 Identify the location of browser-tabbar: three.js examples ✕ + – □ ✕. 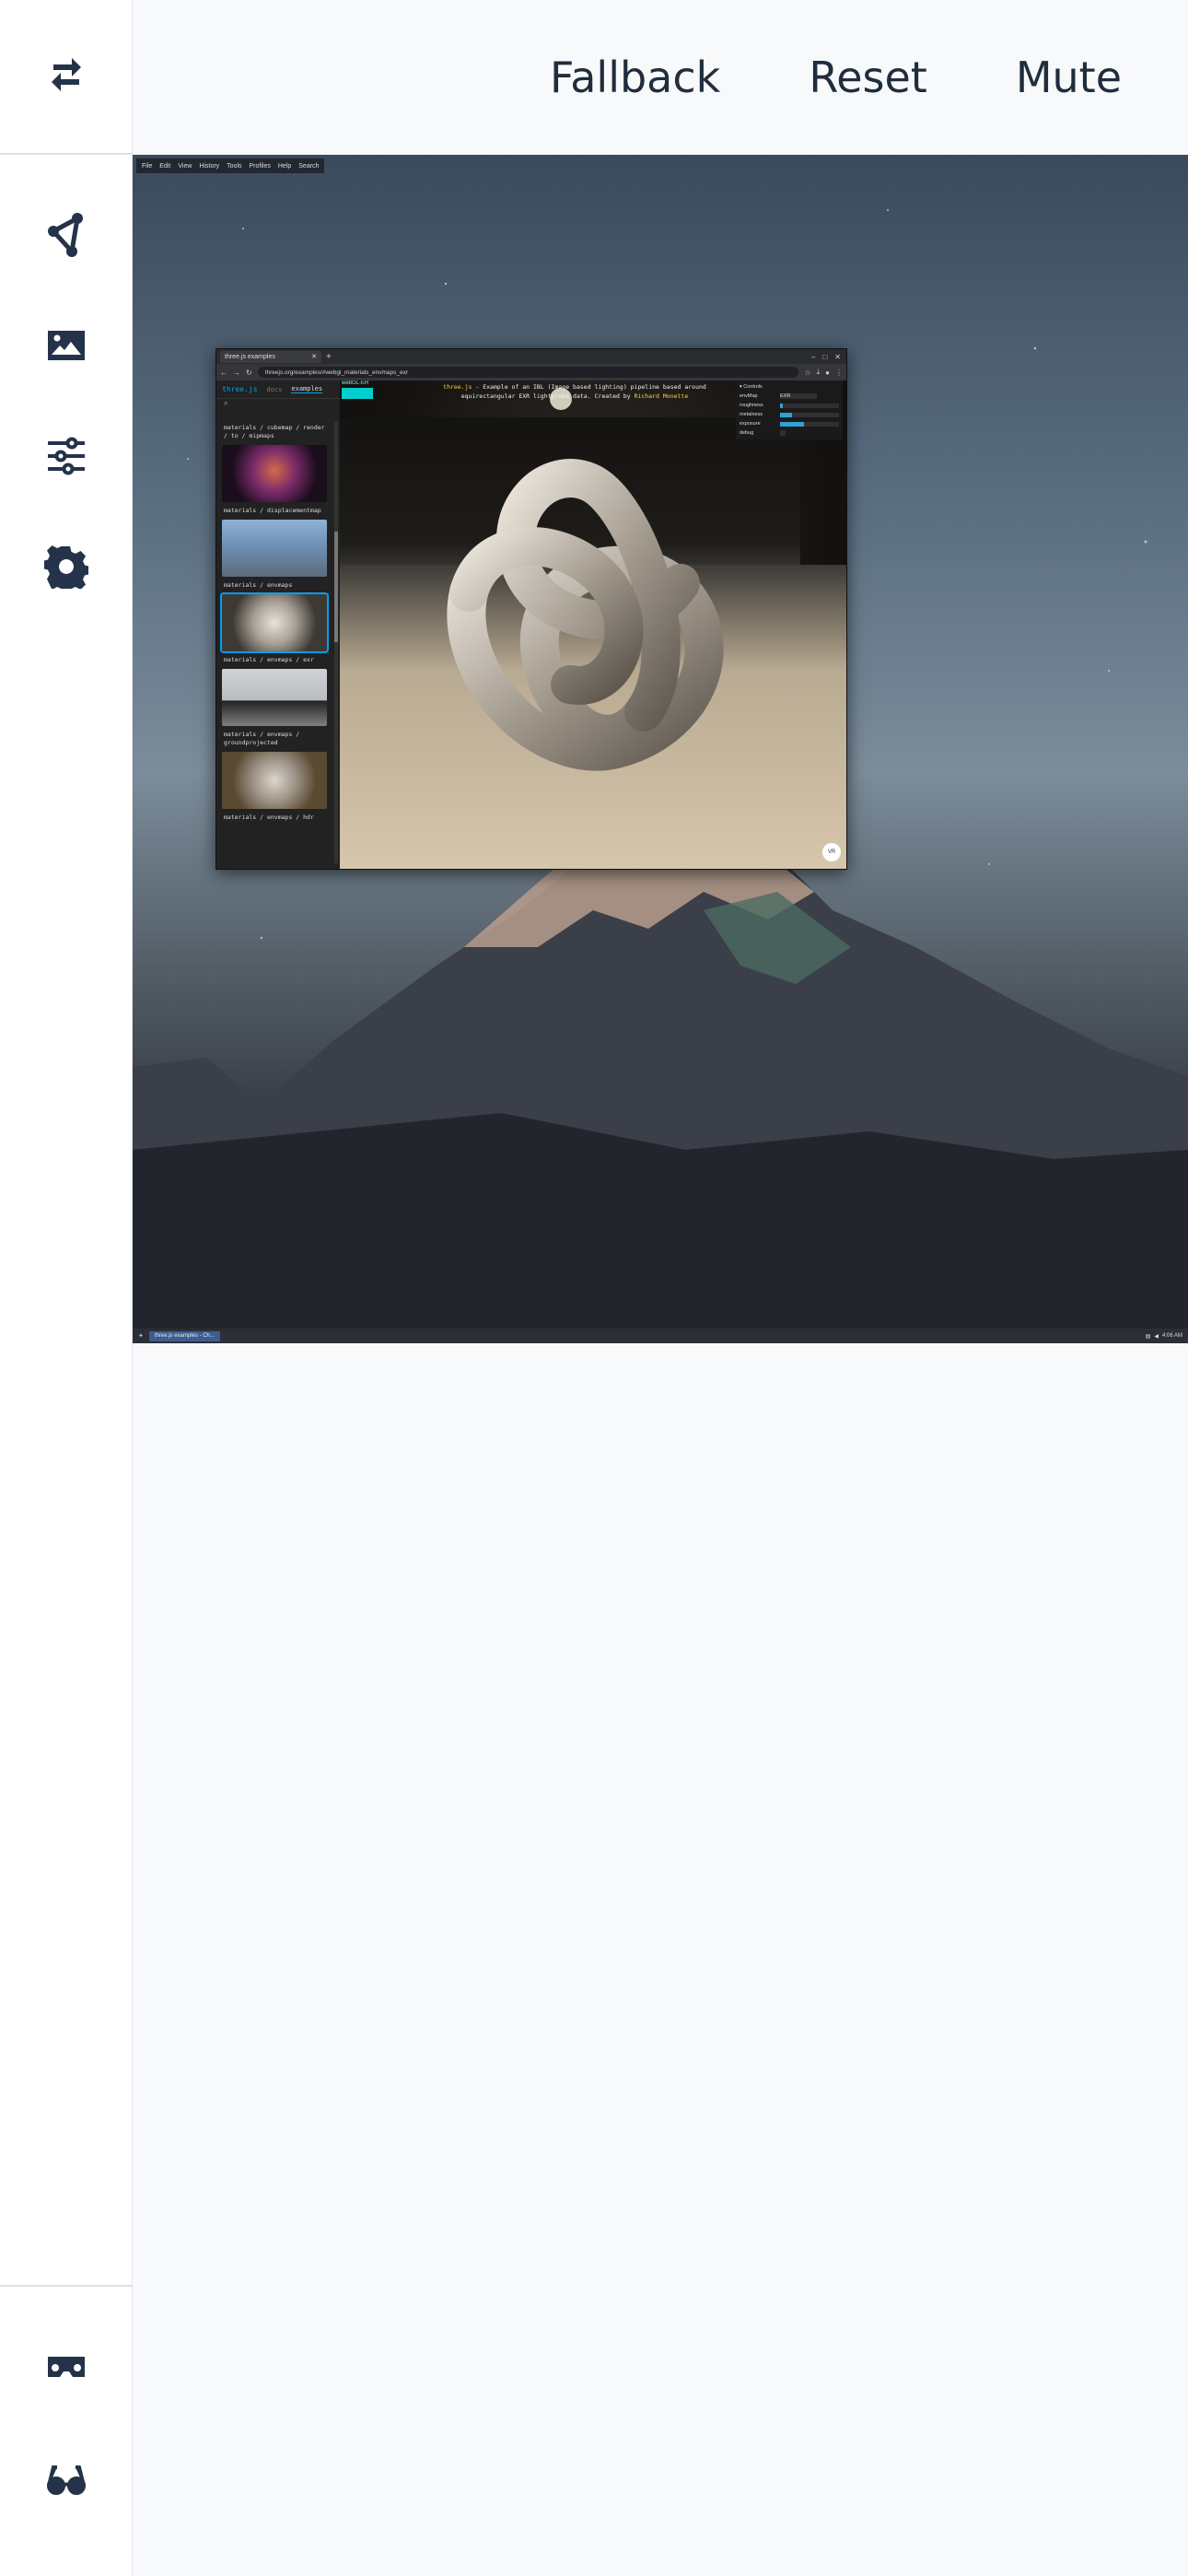
(531, 356).